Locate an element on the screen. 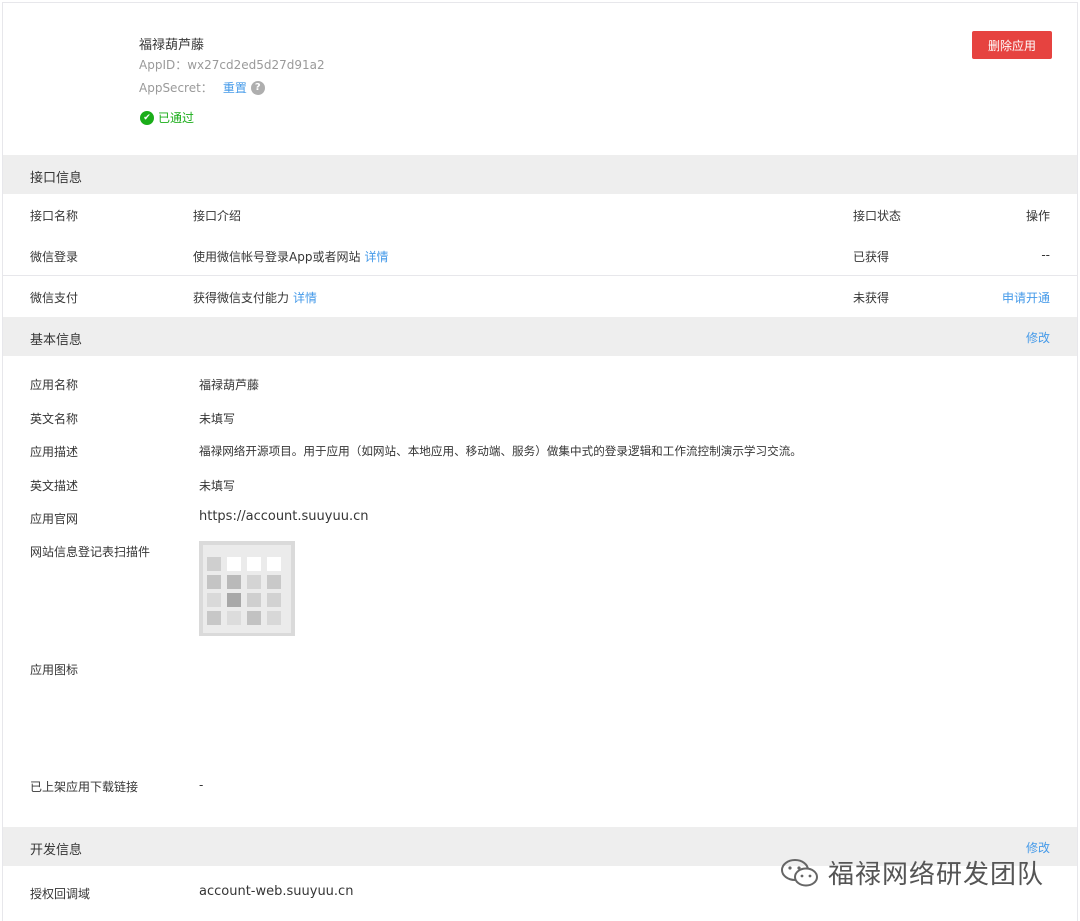  scan-thumbnail is located at coordinates (247, 588).